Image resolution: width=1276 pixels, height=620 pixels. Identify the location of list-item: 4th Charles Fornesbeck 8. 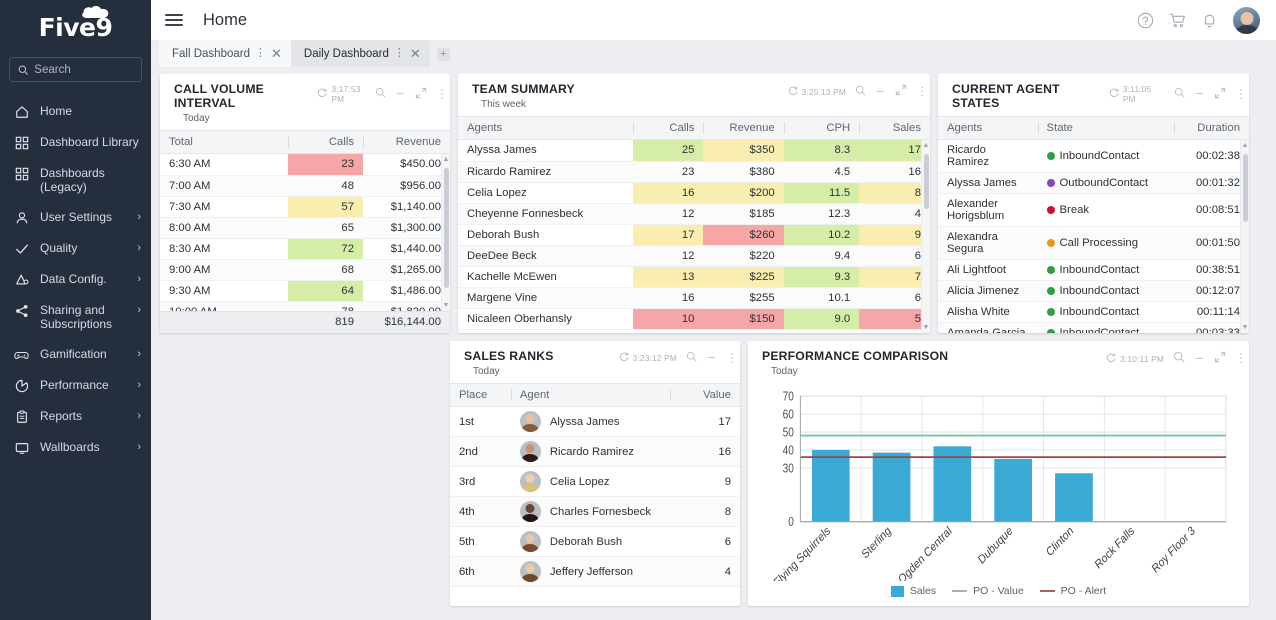
(595, 511).